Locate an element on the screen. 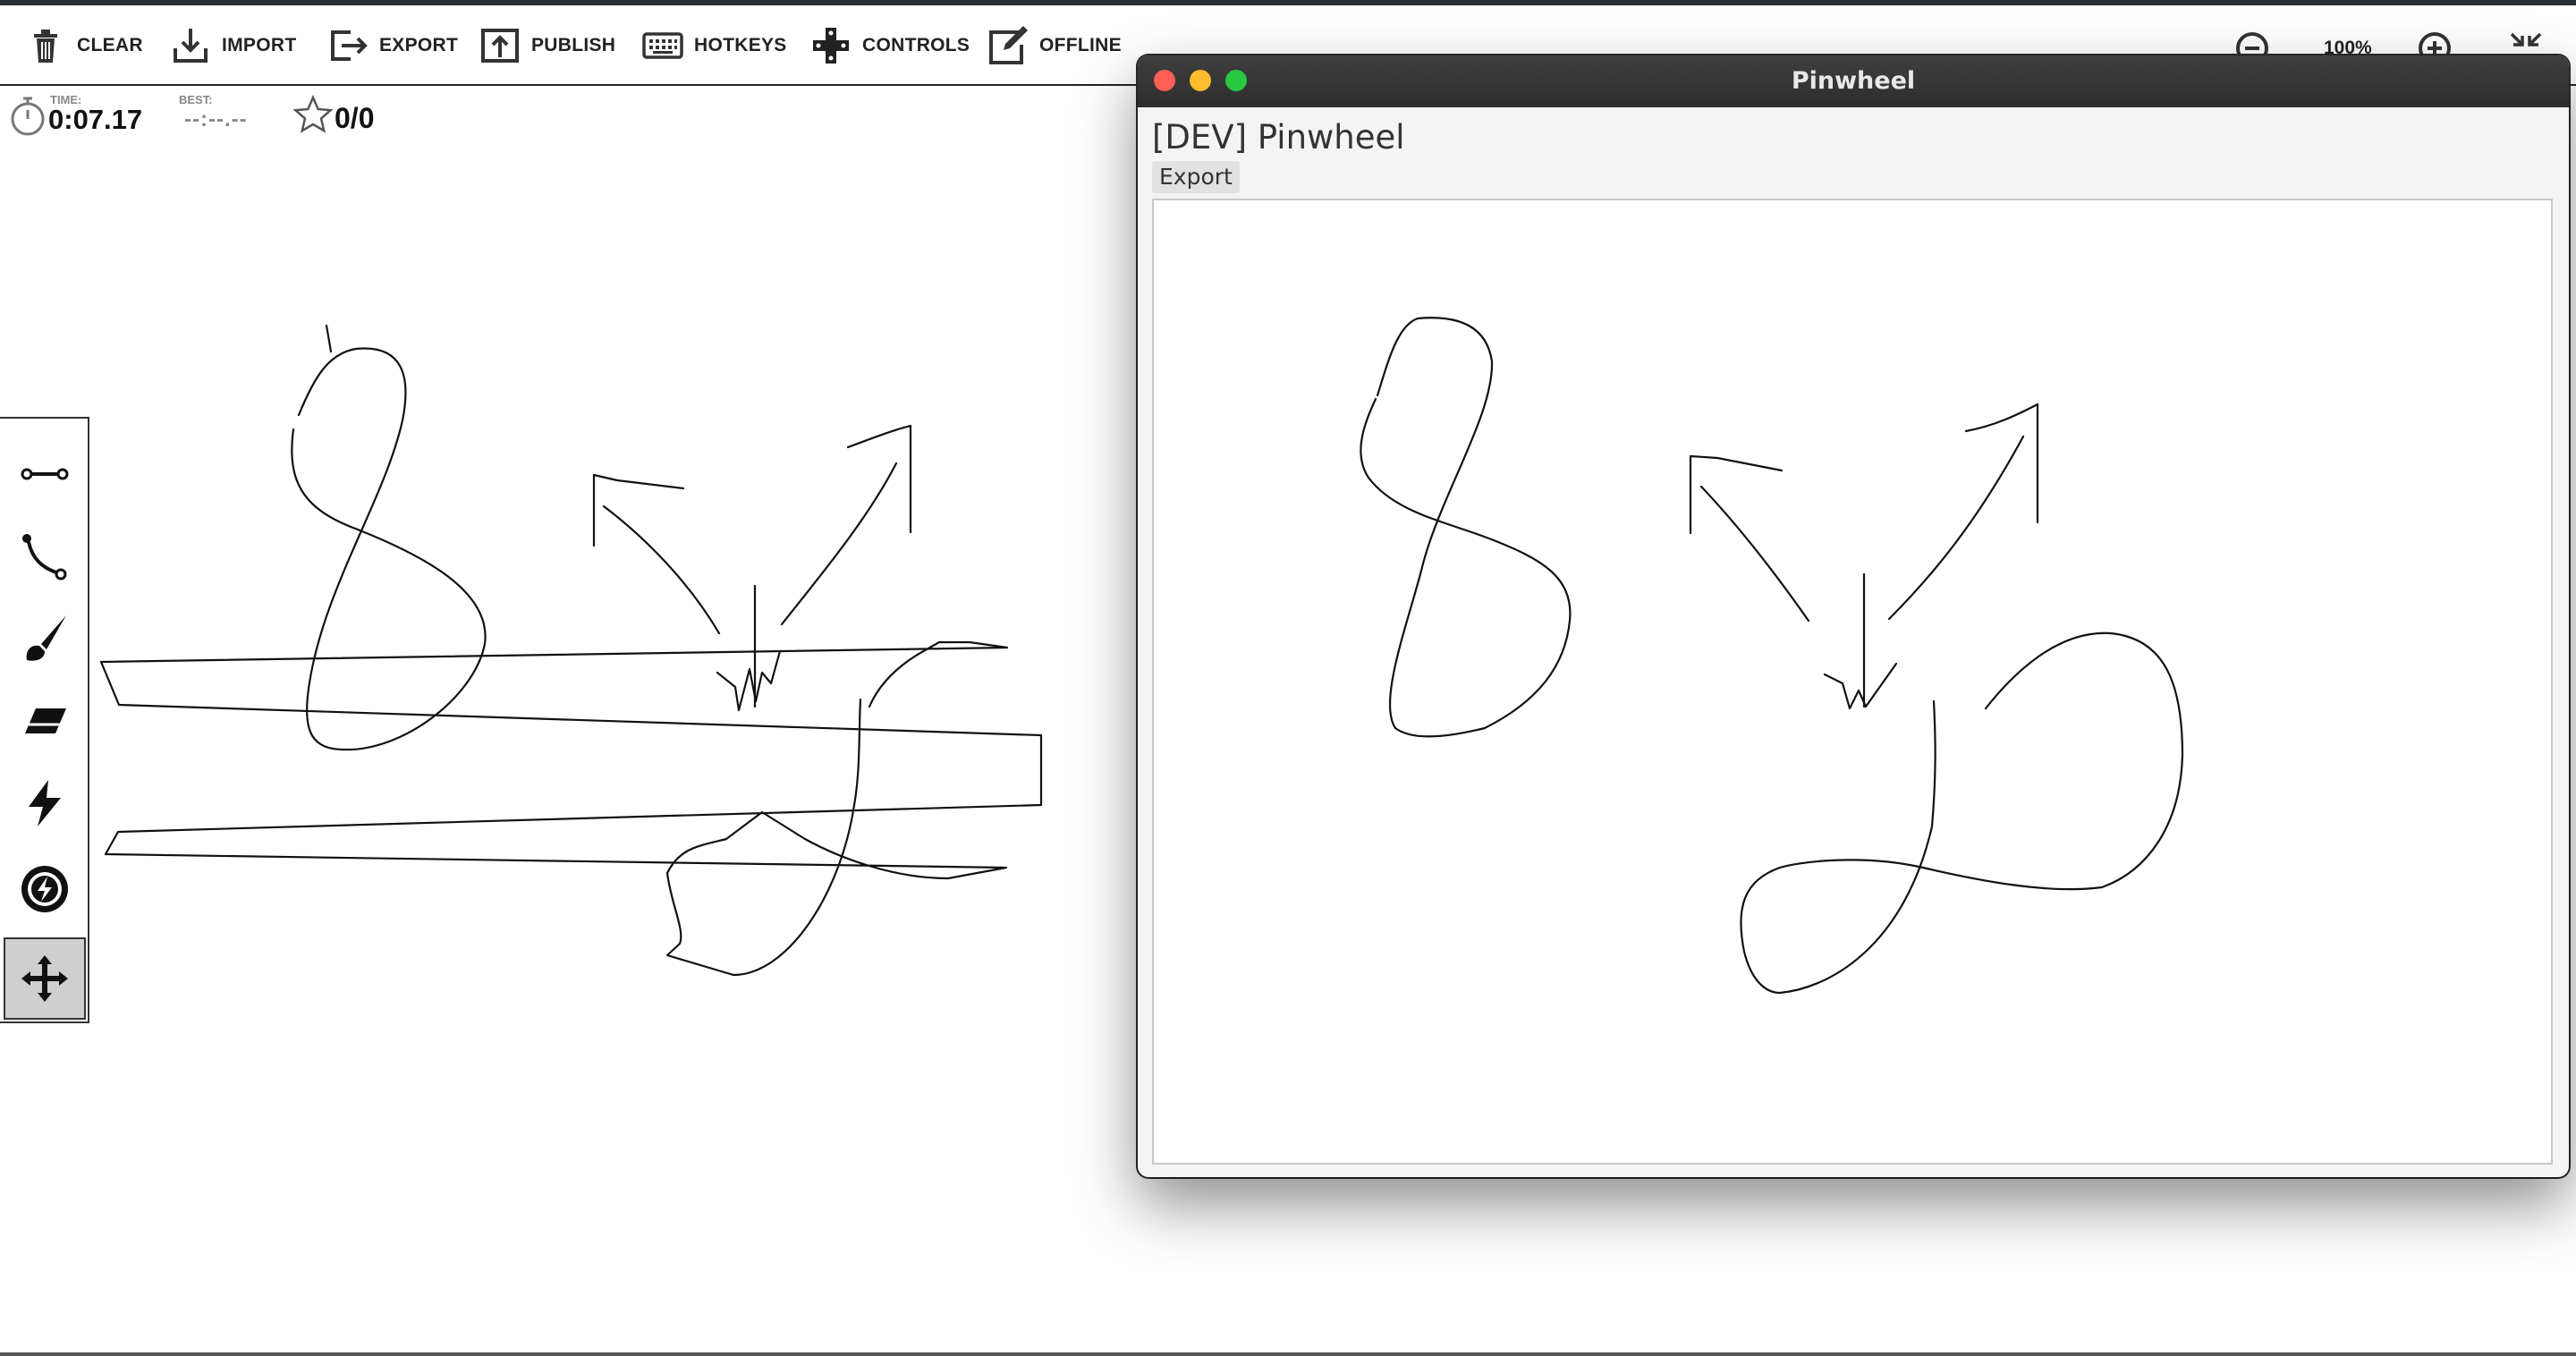 This screenshot has width=2576, height=1356. window-titlebar: Pinwheel is located at coordinates (1853, 81).